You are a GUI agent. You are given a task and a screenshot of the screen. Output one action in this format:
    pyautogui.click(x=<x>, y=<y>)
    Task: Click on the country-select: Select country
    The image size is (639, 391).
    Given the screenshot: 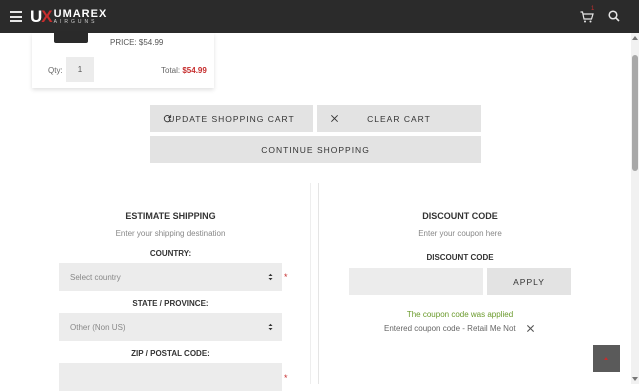 What is the action you would take?
    pyautogui.click(x=170, y=277)
    